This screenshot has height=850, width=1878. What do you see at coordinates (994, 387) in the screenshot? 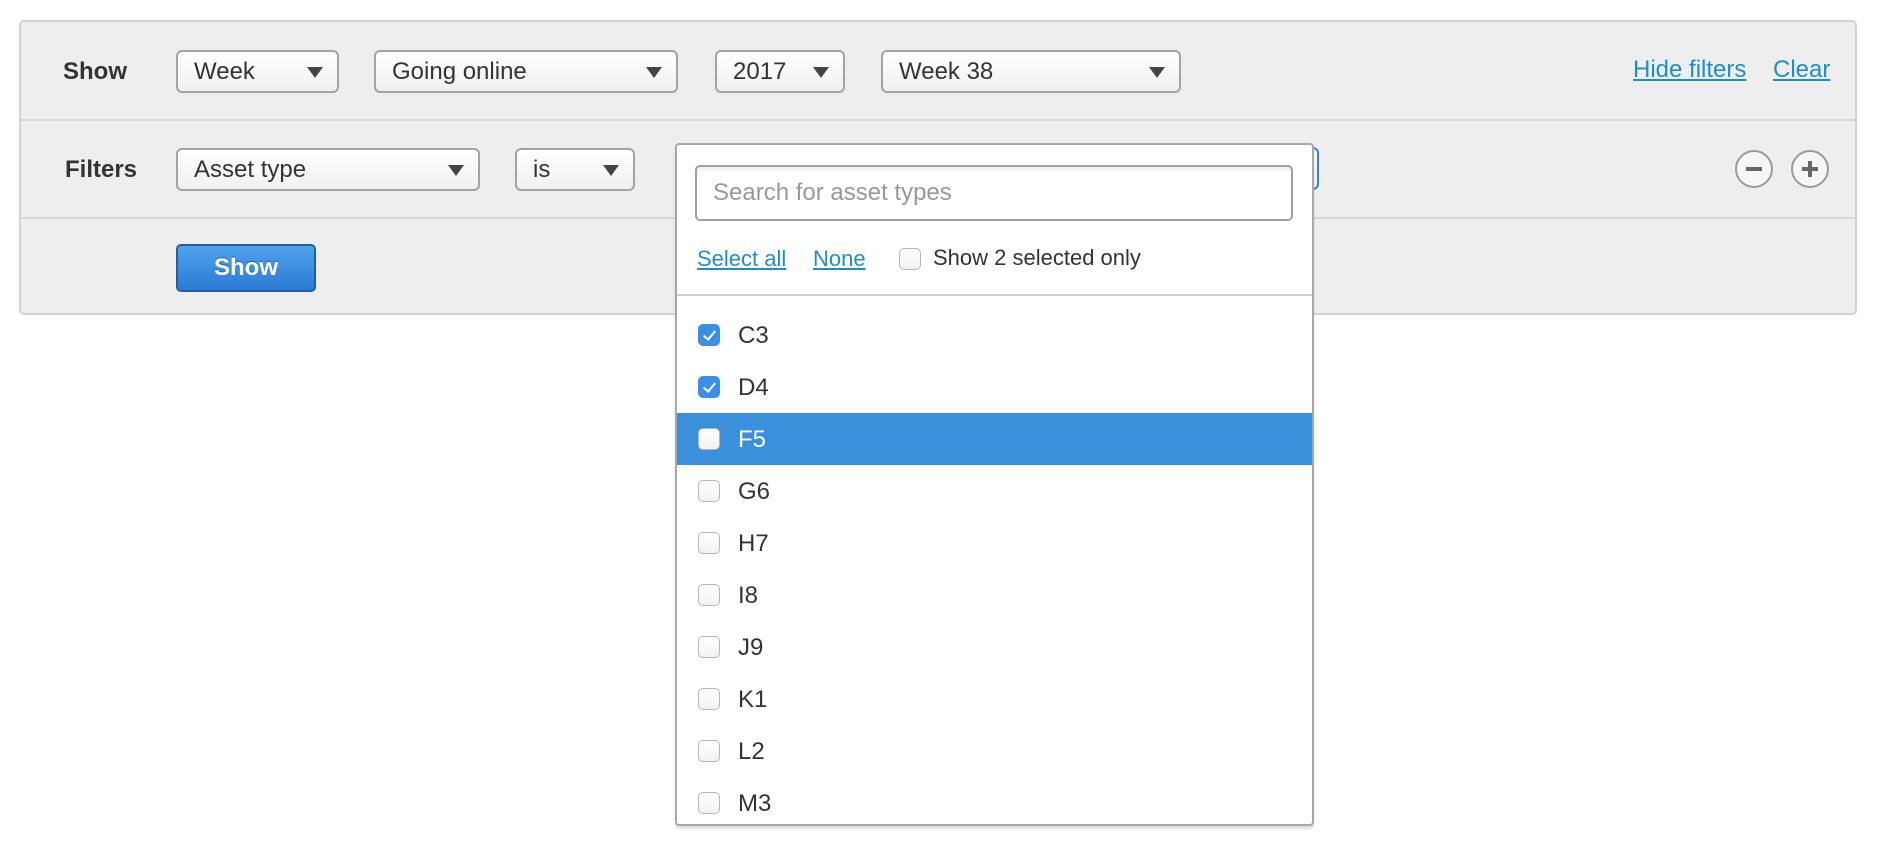
I see `list-item: D4` at bounding box center [994, 387].